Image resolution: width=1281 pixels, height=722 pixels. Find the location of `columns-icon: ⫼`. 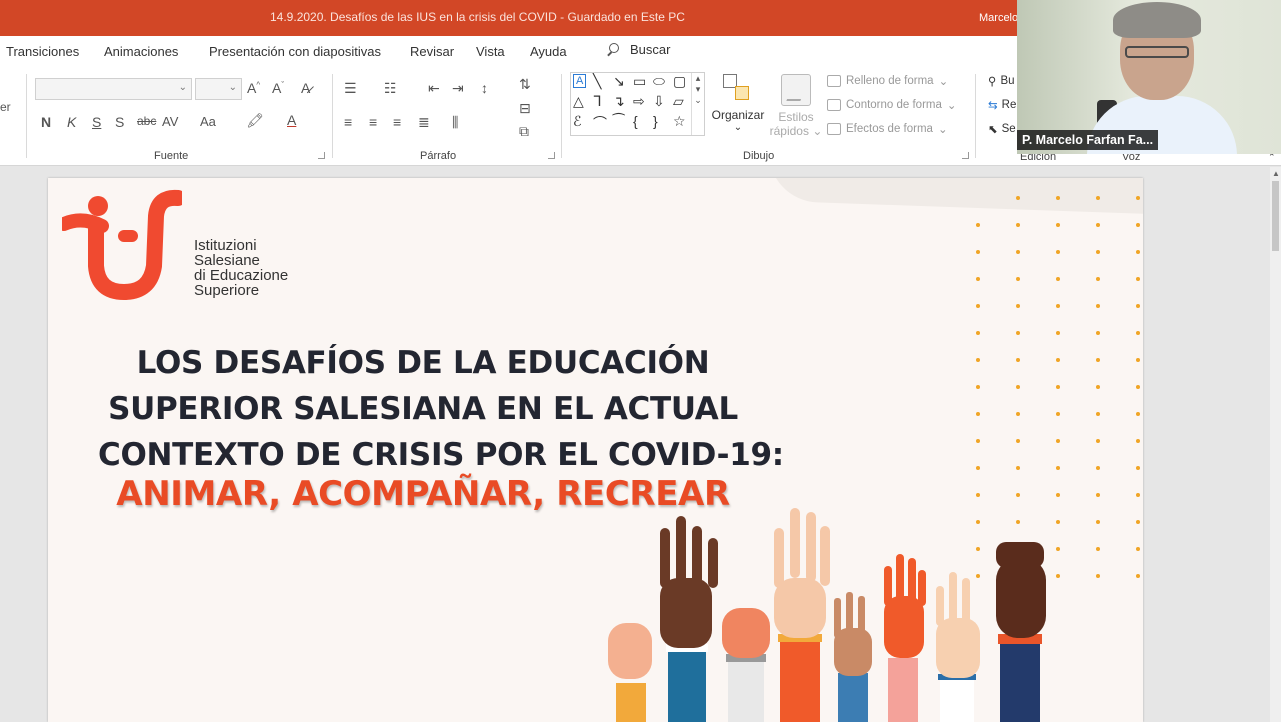

columns-icon: ⫼ is located at coordinates (455, 122).